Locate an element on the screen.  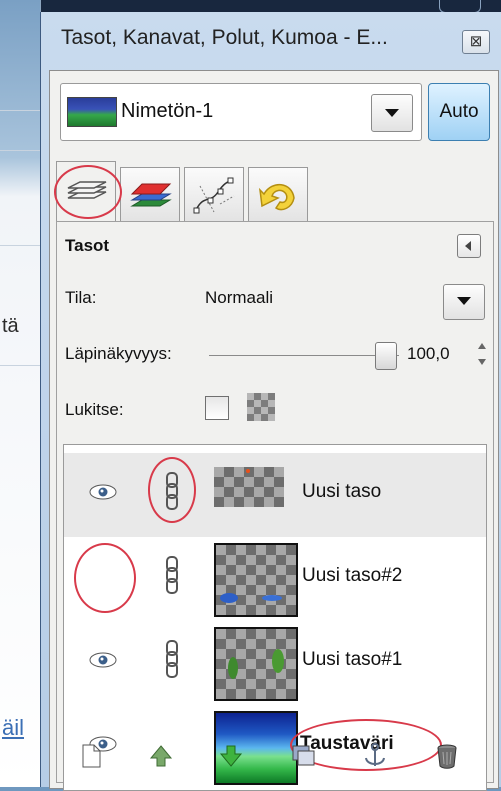
image-name: Nimetön-1 is located at coordinates (167, 111).